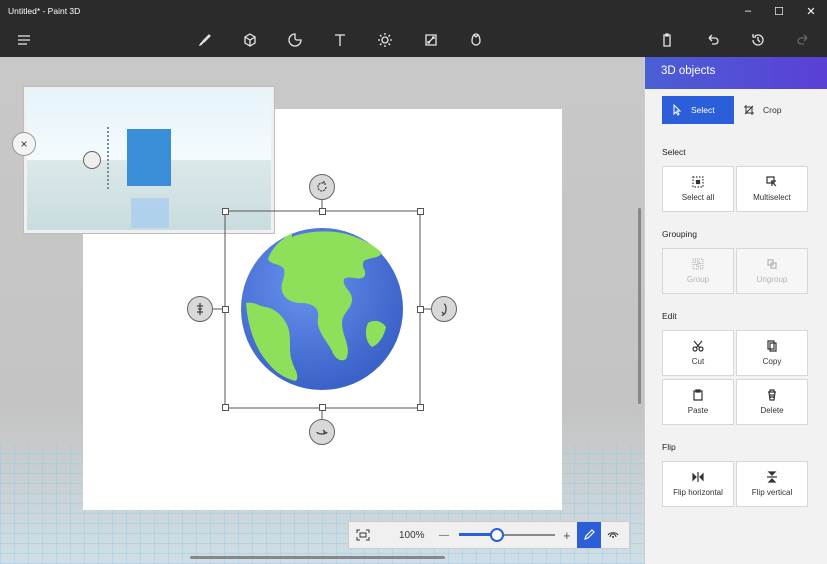  Describe the element at coordinates (667, 40) in the screenshot. I see `paste-icon` at that location.